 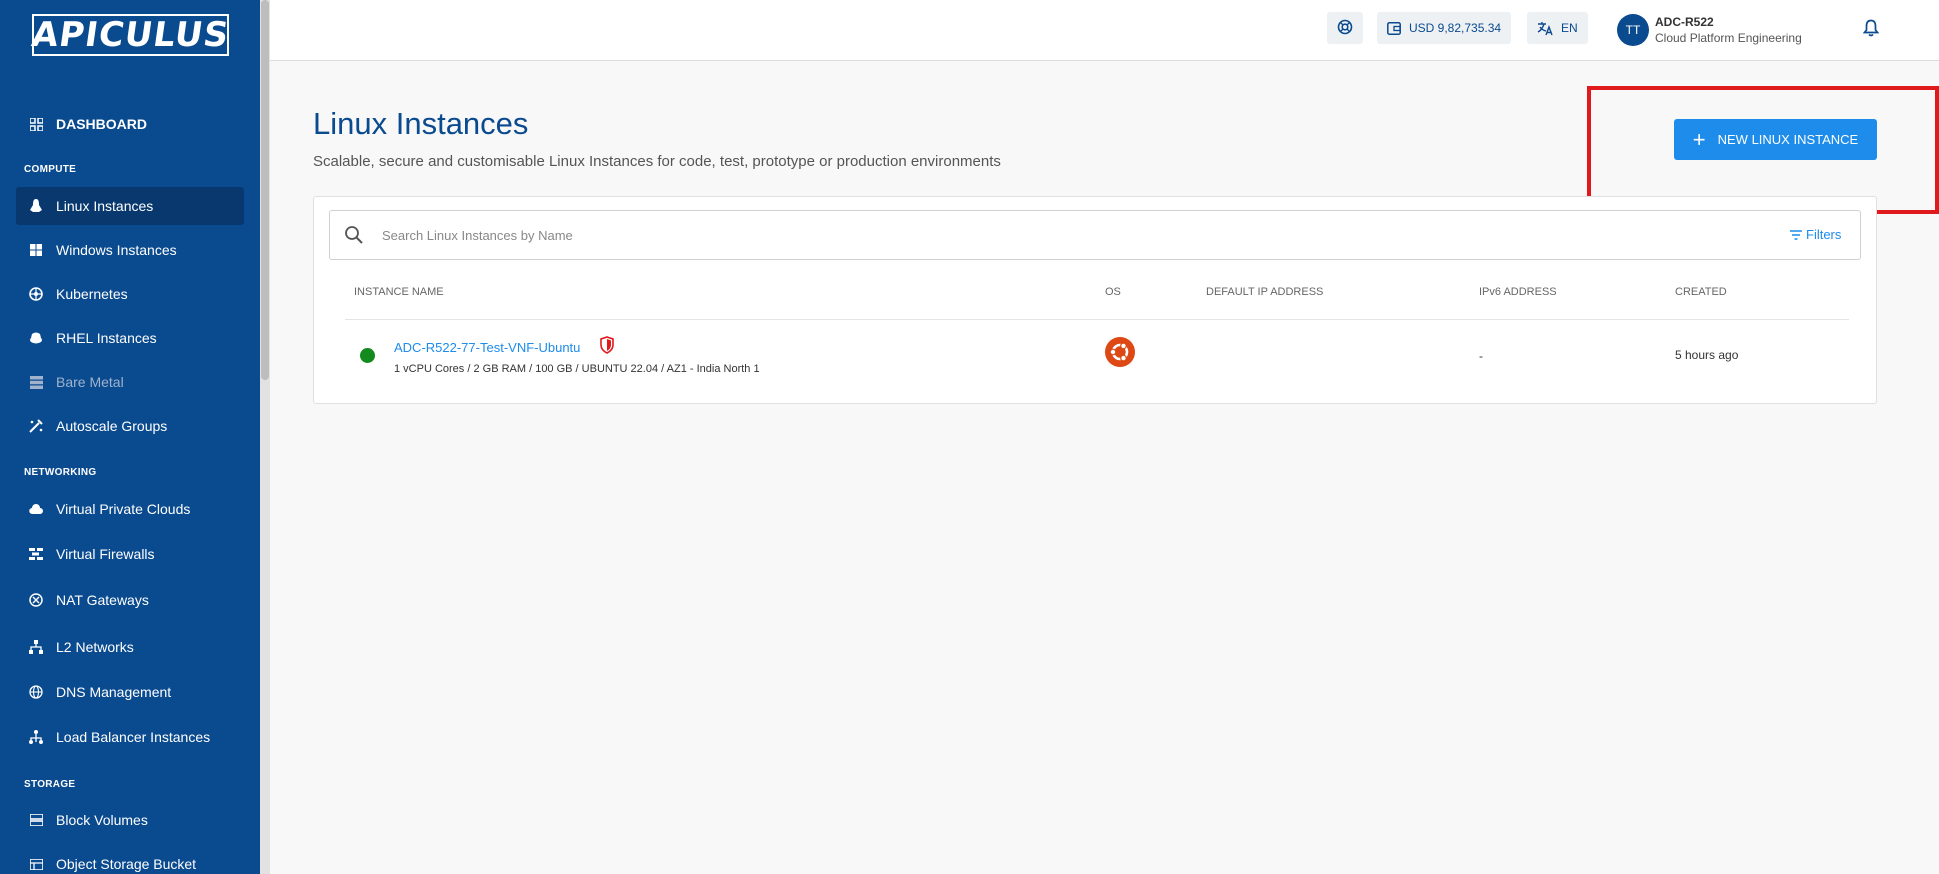 What do you see at coordinates (112, 426) in the screenshot?
I see `sidebar-item-label: Autoscale Groups` at bounding box center [112, 426].